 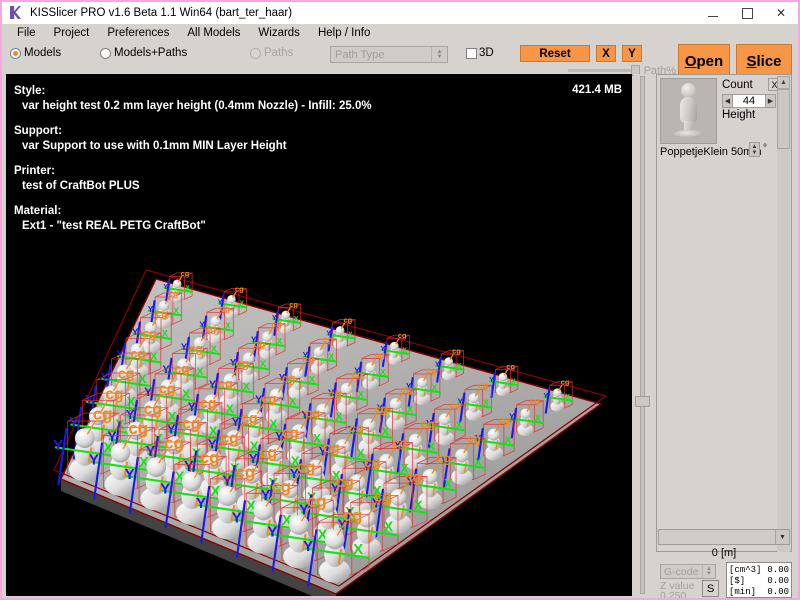 I want to click on path-type-select: Path Type ▲ ▼, so click(x=389, y=54).